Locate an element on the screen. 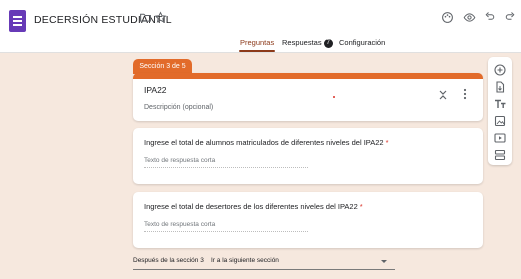 Image resolution: width=521 pixels, height=279 pixels. section-label: Sección 3 de 5 is located at coordinates (162, 66).